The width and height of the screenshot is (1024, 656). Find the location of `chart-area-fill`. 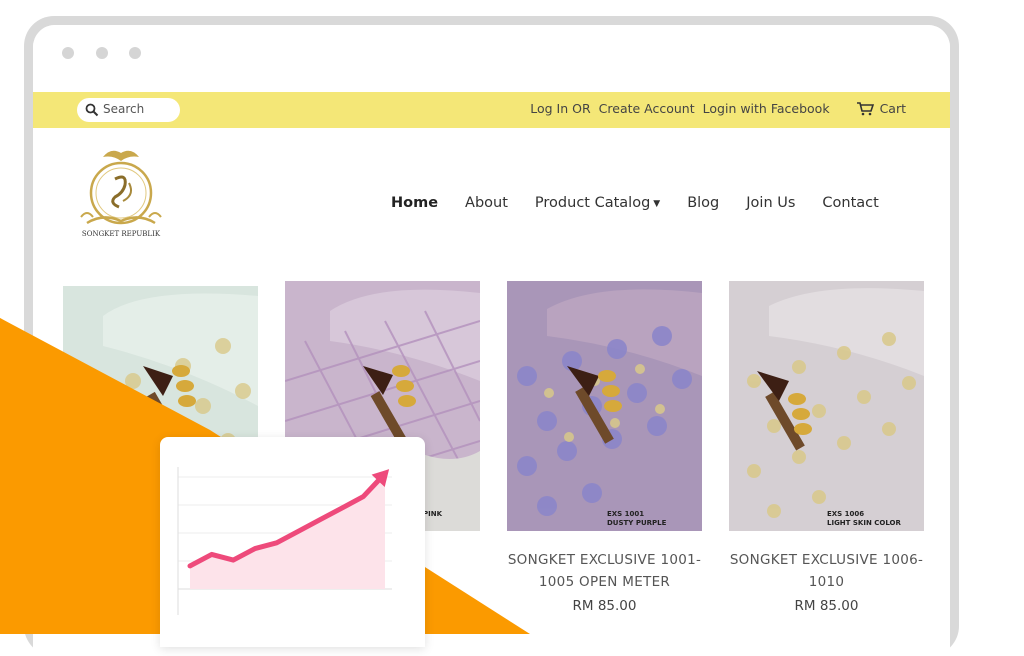

chart-area-fill is located at coordinates (287, 531).